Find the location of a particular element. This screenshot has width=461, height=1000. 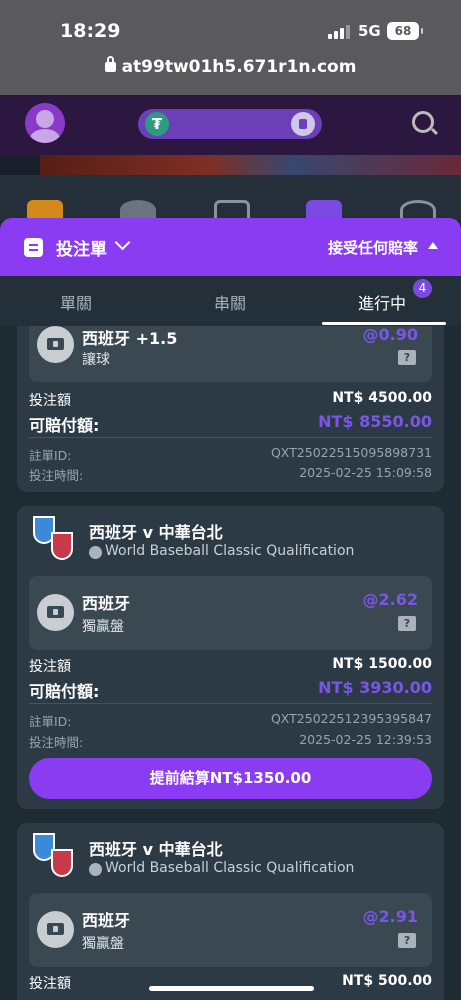

wallet-icon is located at coordinates (303, 124).